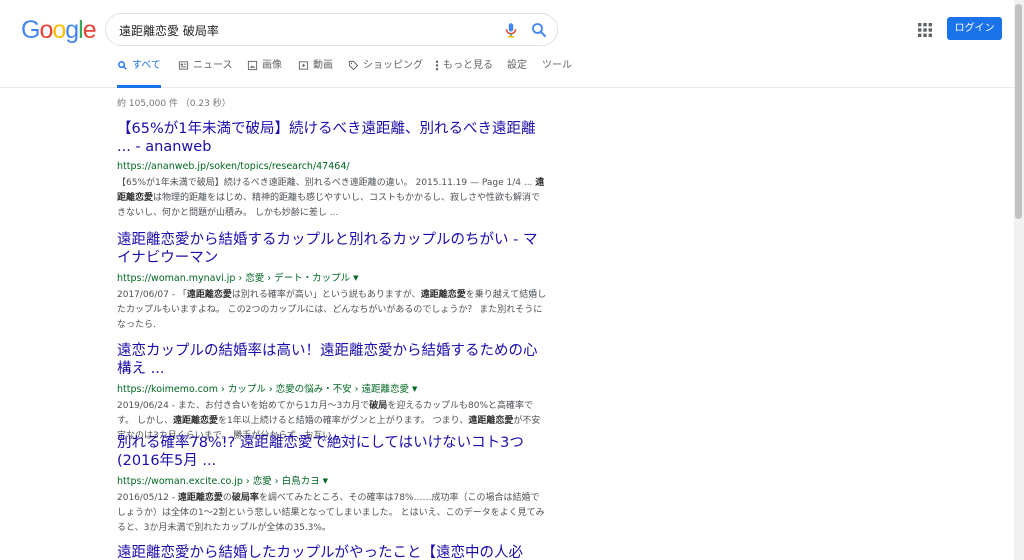 This screenshot has height=560, width=1024. What do you see at coordinates (252, 65) in the screenshot?
I see `image-icon` at bounding box center [252, 65].